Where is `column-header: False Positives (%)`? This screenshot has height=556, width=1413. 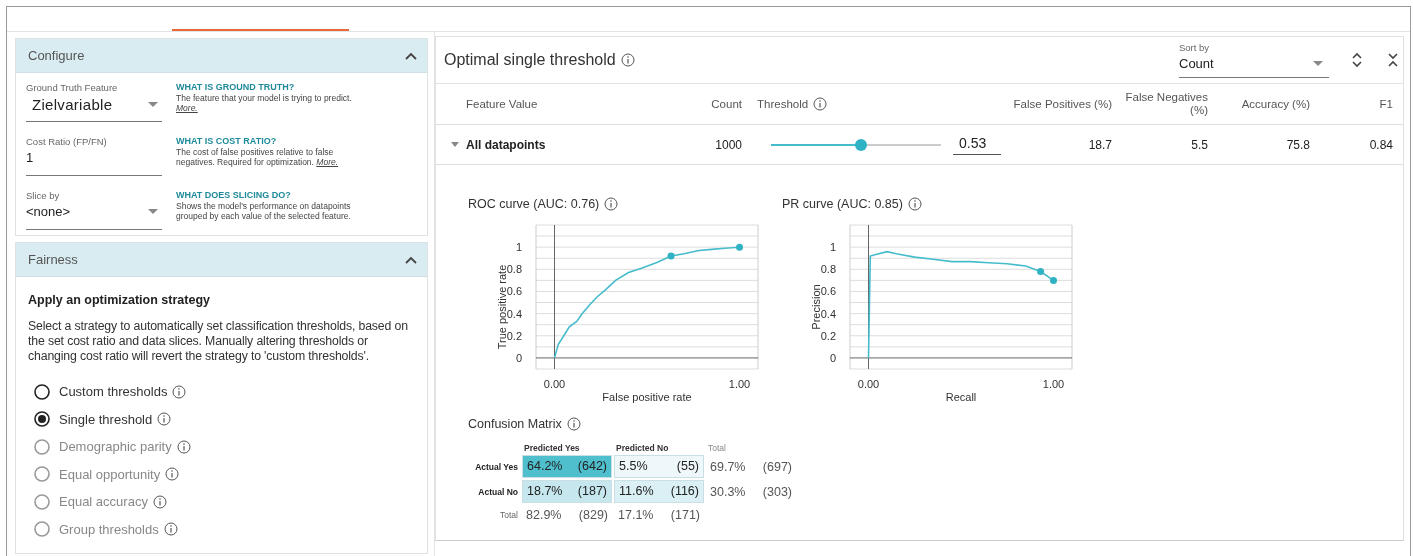 column-header: False Positives (%) is located at coordinates (1062, 103).